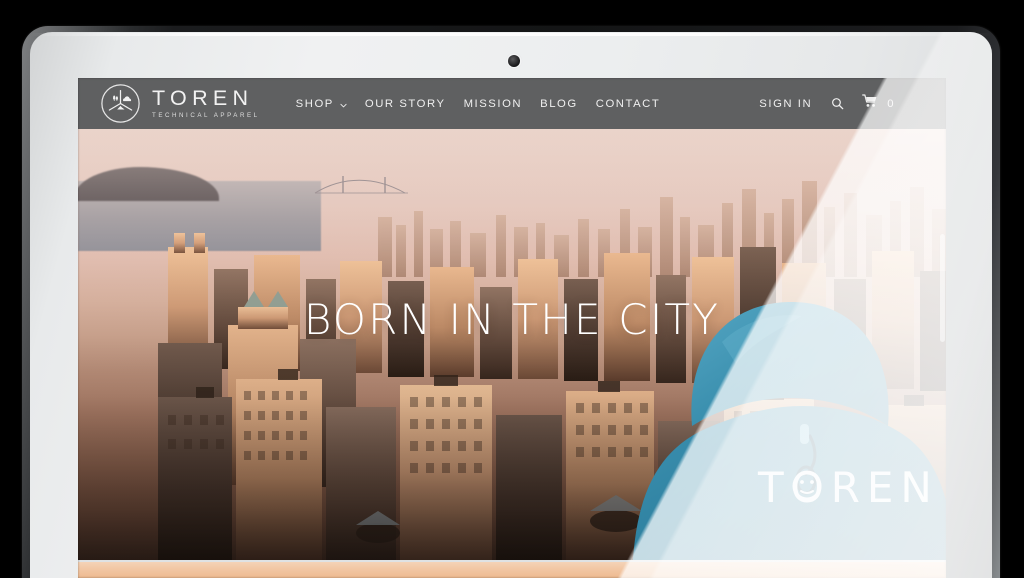 The width and height of the screenshot is (1024, 578). I want to click on nav-label-shop: SHOP, so click(314, 103).